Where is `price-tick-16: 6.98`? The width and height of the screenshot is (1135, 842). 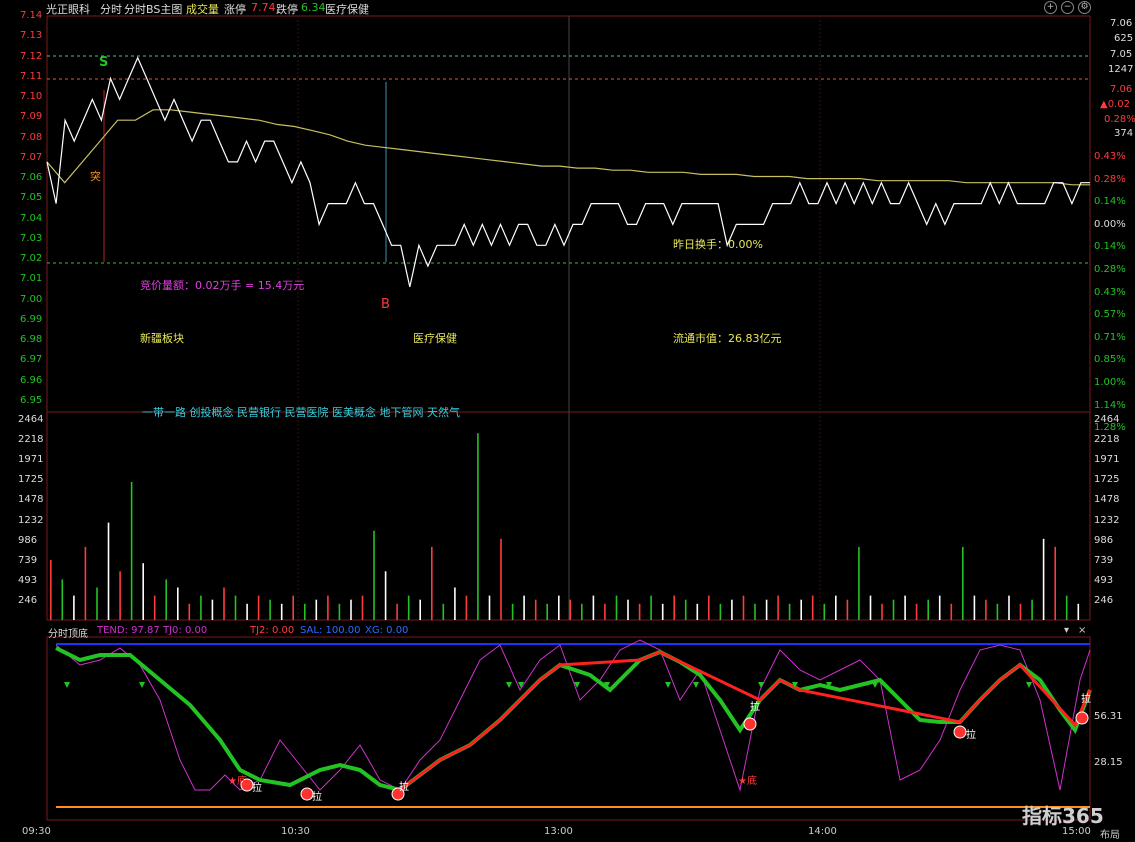 price-tick-16: 6.98 is located at coordinates (31, 339).